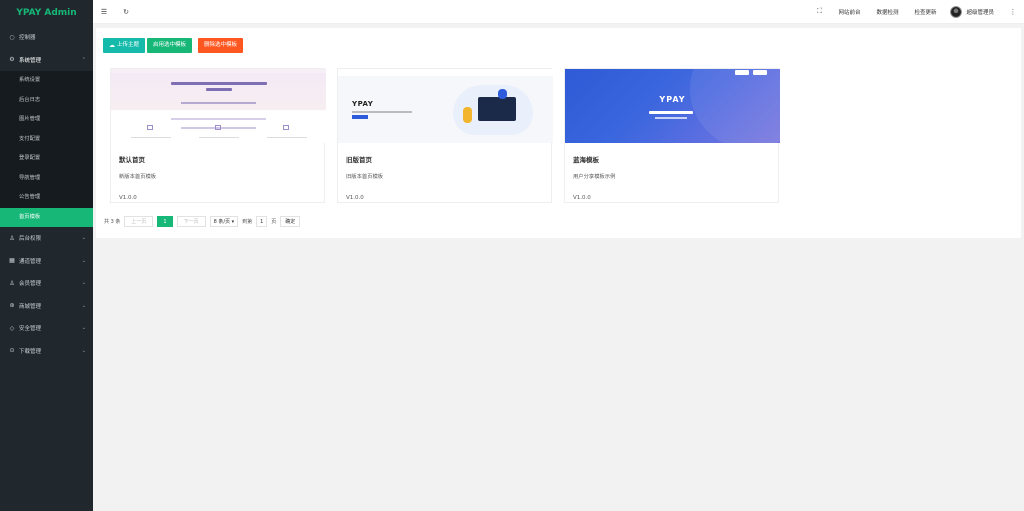  Describe the element at coordinates (27, 38) in the screenshot. I see `sidebar-item-label: 控制器` at that location.